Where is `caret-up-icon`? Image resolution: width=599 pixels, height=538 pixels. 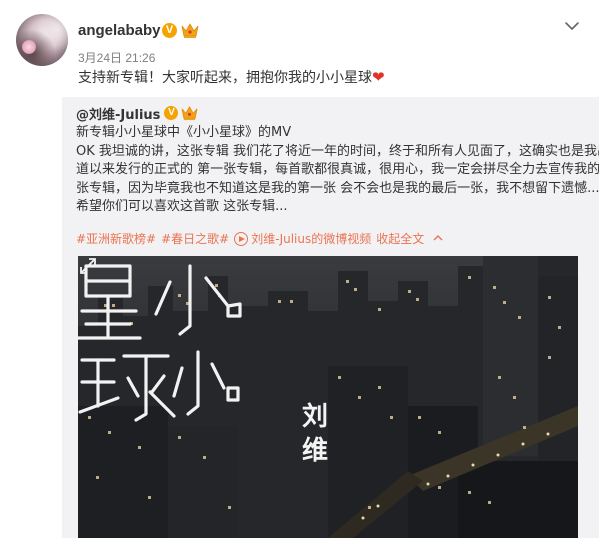
caret-up-icon is located at coordinates (438, 238).